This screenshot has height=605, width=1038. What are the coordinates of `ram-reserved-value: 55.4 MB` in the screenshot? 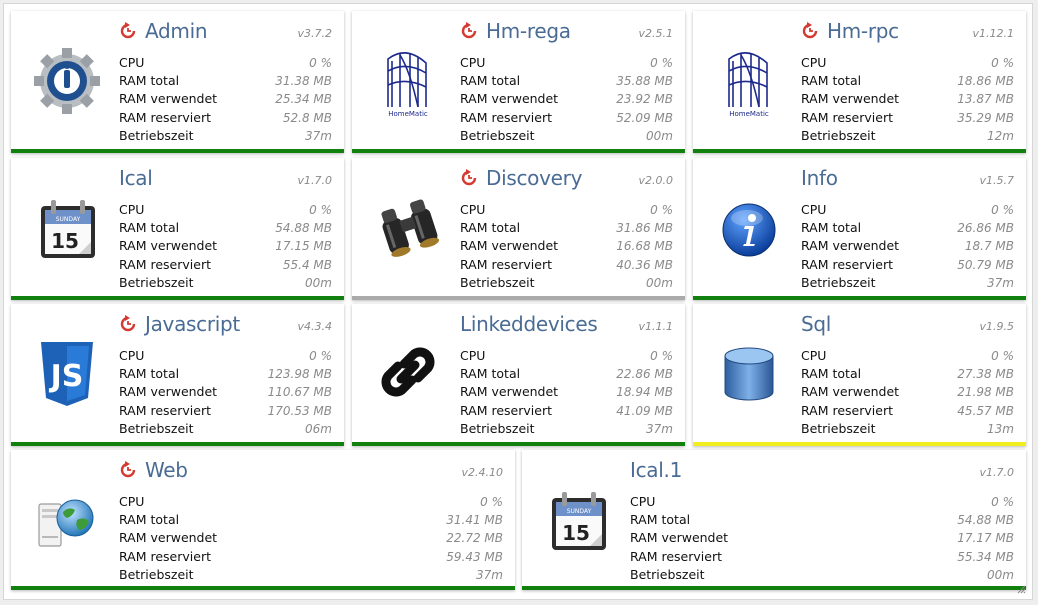 It's located at (307, 264).